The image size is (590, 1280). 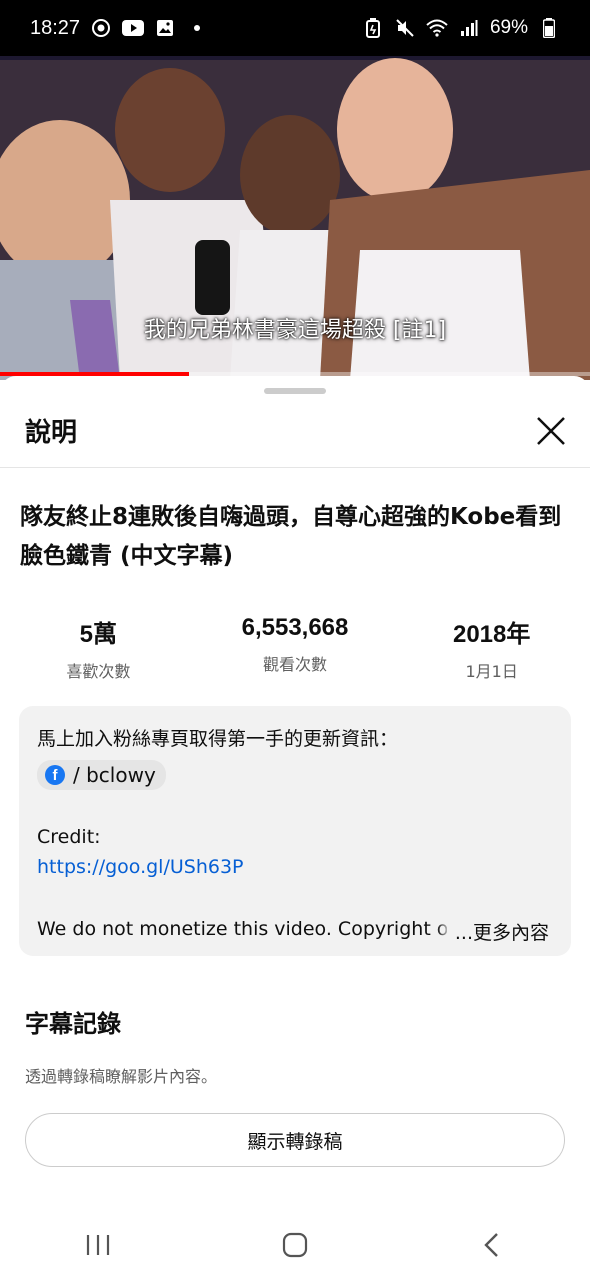 I want to click on youtube-icon, so click(x=133, y=28).